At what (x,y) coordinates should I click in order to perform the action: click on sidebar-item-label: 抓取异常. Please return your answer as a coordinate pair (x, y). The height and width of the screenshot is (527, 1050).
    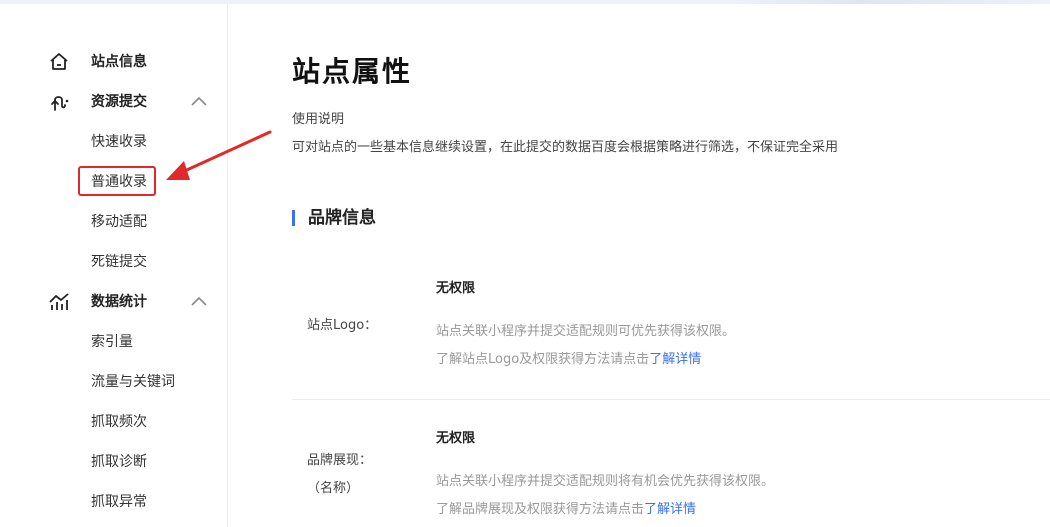
    Looking at the image, I should click on (119, 502).